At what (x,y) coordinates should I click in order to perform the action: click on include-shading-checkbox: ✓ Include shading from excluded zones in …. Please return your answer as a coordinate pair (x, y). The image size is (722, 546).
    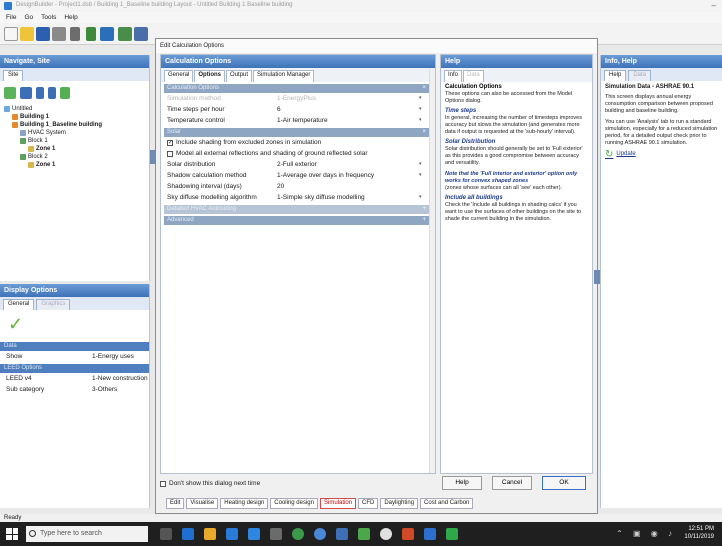
    Looking at the image, I should click on (298, 142).